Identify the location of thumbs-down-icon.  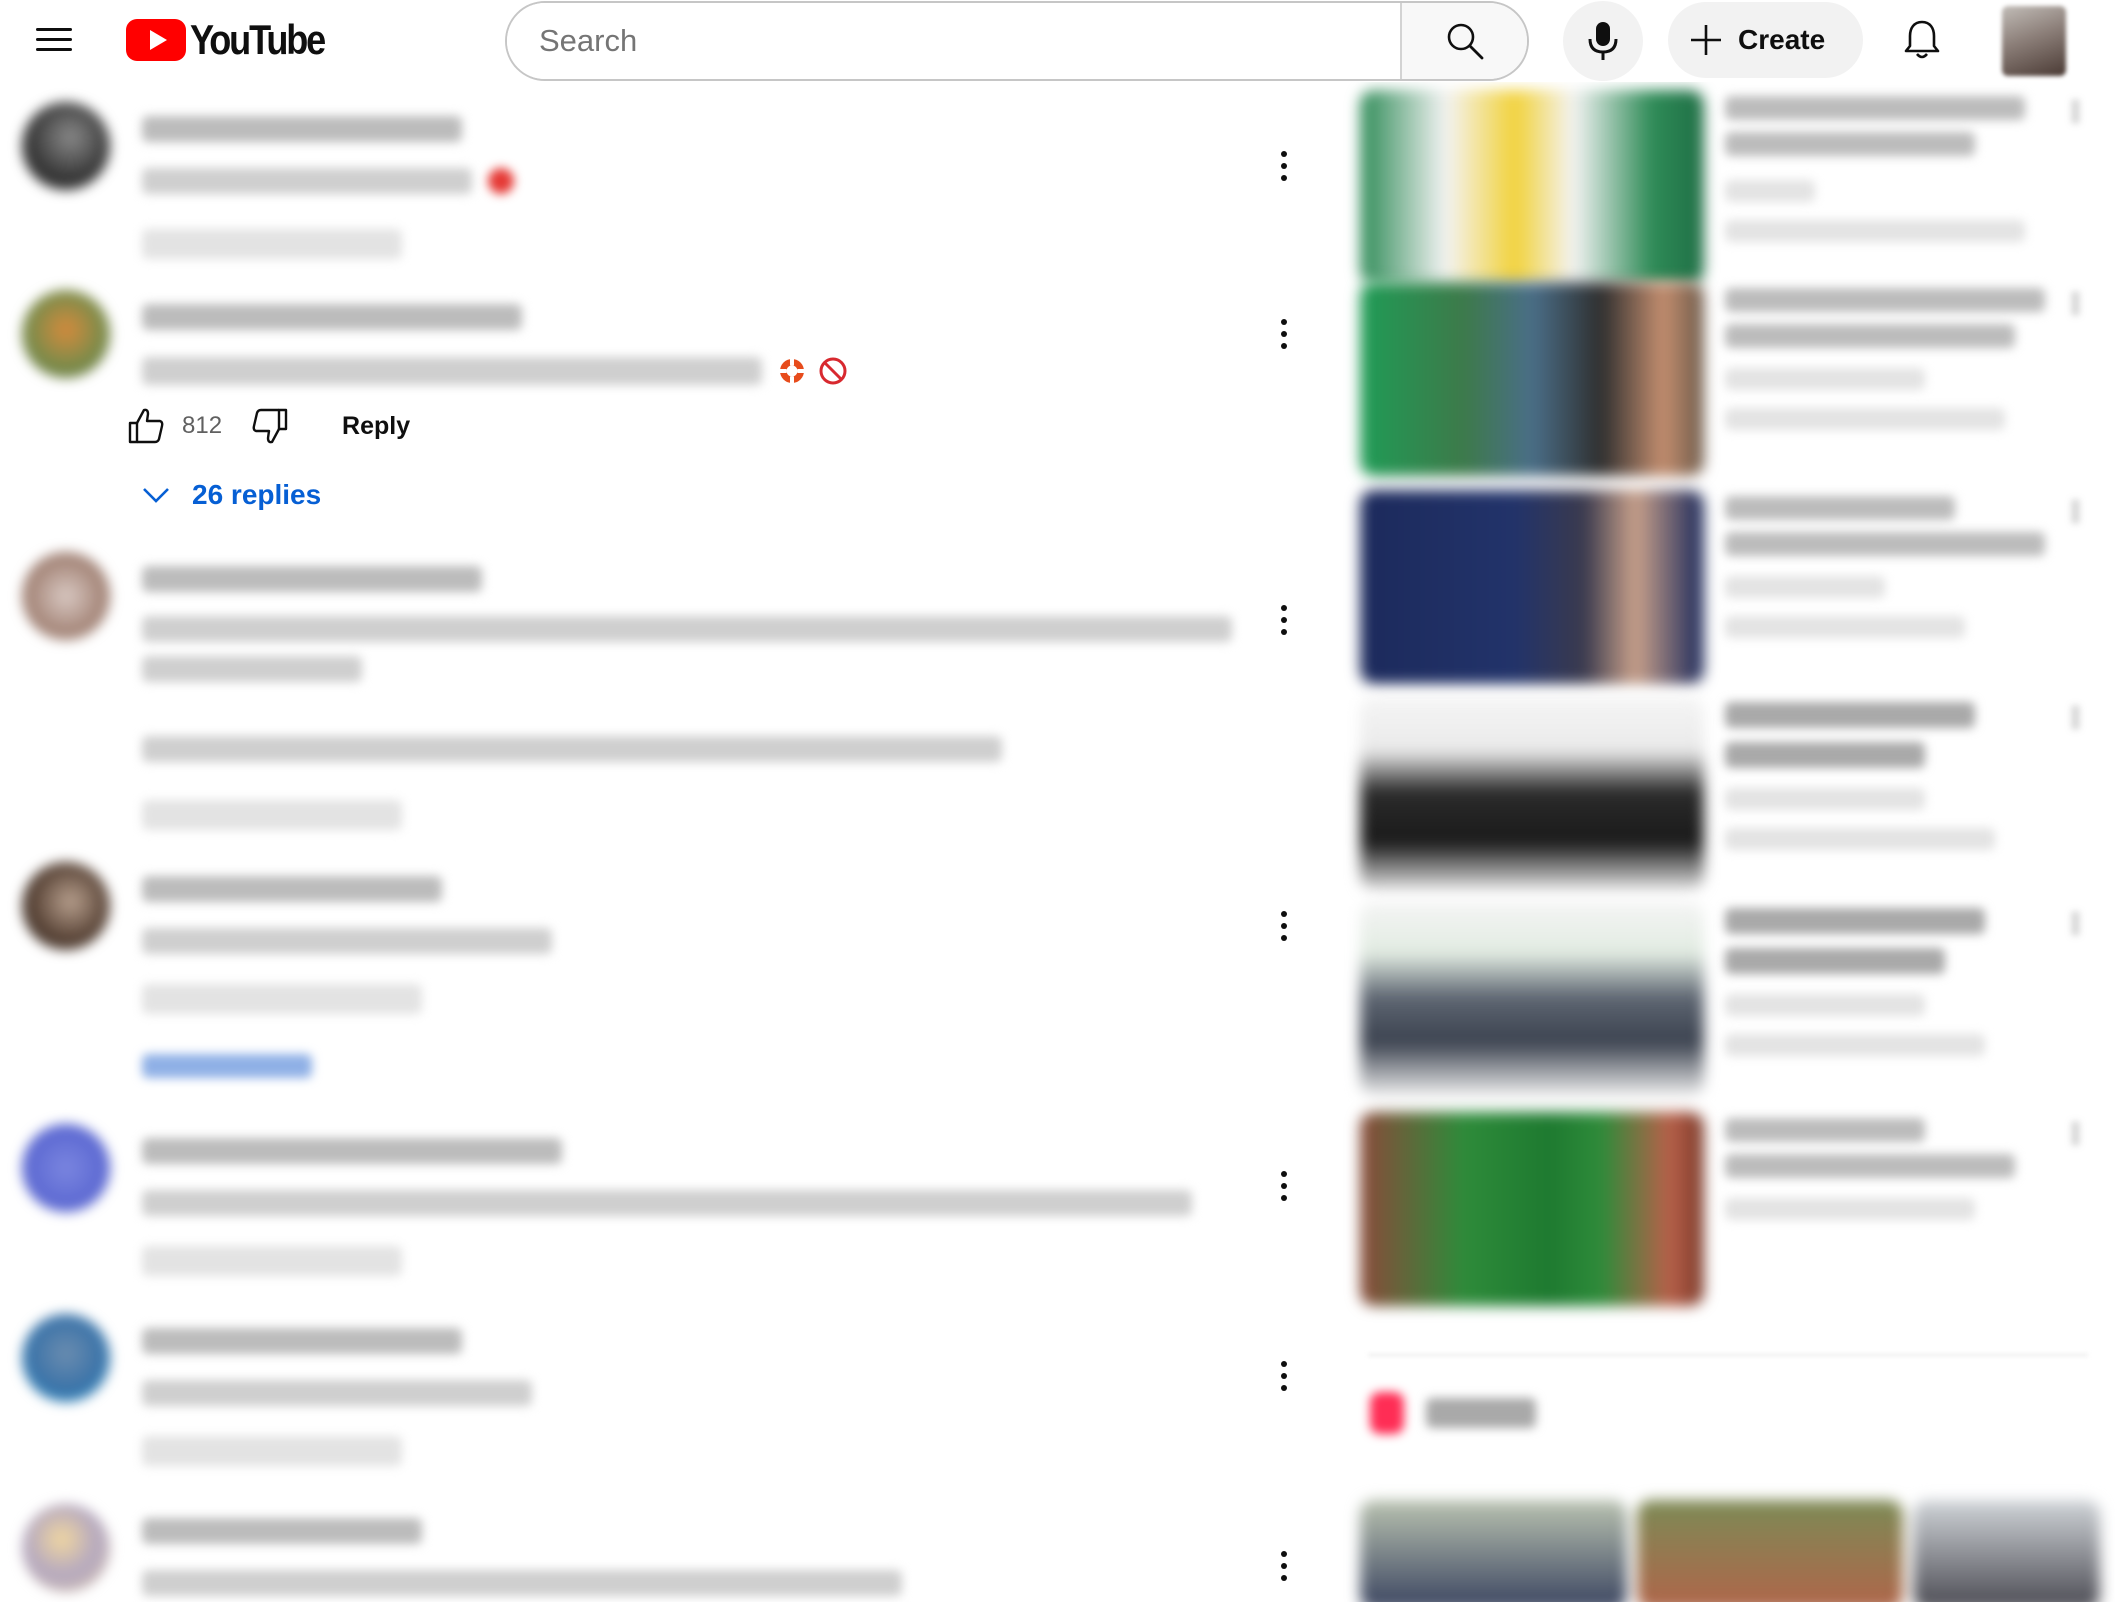
(270, 426).